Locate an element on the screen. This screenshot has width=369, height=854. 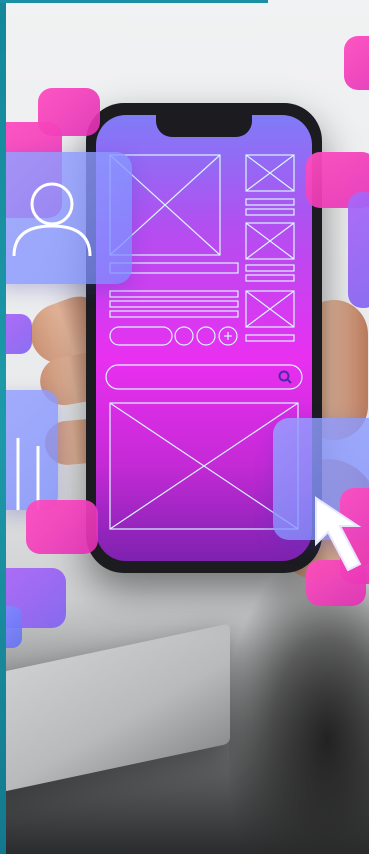
floating-card-violet-right is located at coordinates (358, 250).